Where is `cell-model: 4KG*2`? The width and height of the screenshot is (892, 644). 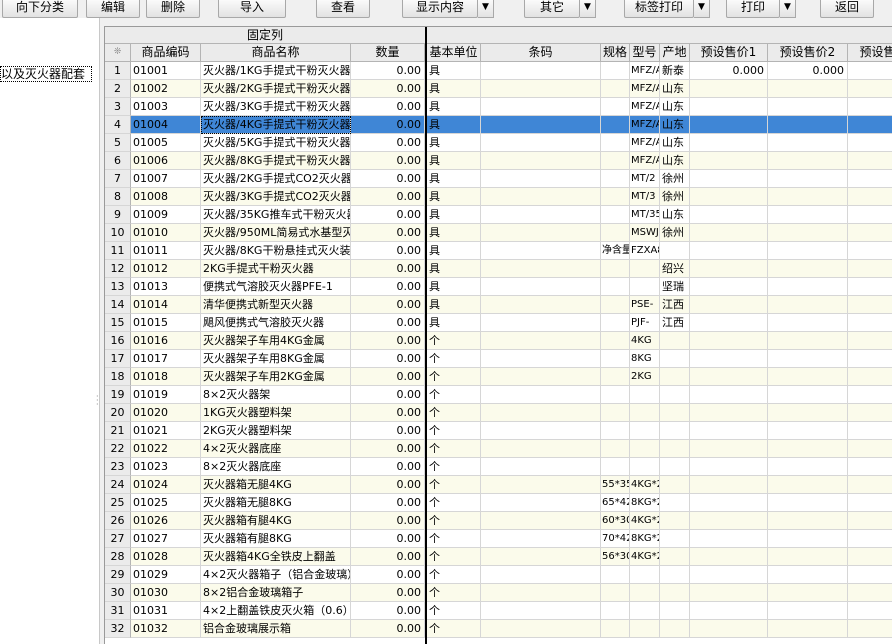 cell-model: 4KG*2 is located at coordinates (645, 557).